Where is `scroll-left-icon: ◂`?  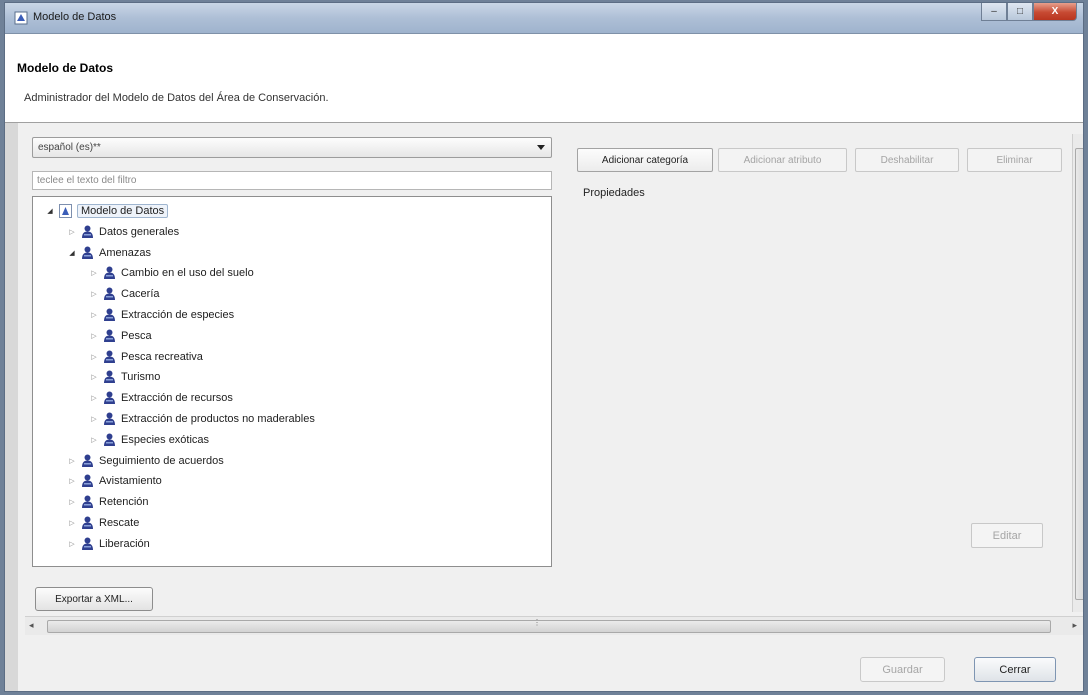 scroll-left-icon: ◂ is located at coordinates (31, 625).